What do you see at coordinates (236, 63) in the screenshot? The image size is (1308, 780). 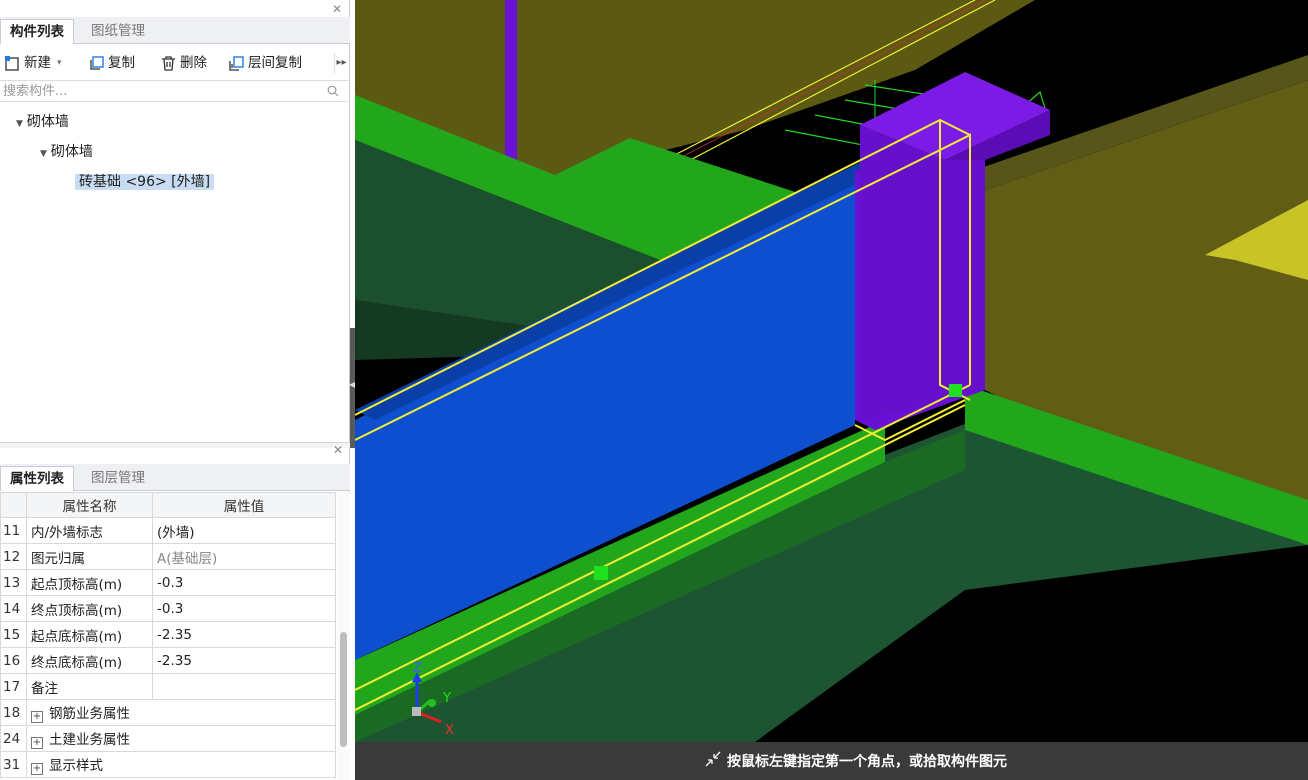 I see `floor-copy-icon` at bounding box center [236, 63].